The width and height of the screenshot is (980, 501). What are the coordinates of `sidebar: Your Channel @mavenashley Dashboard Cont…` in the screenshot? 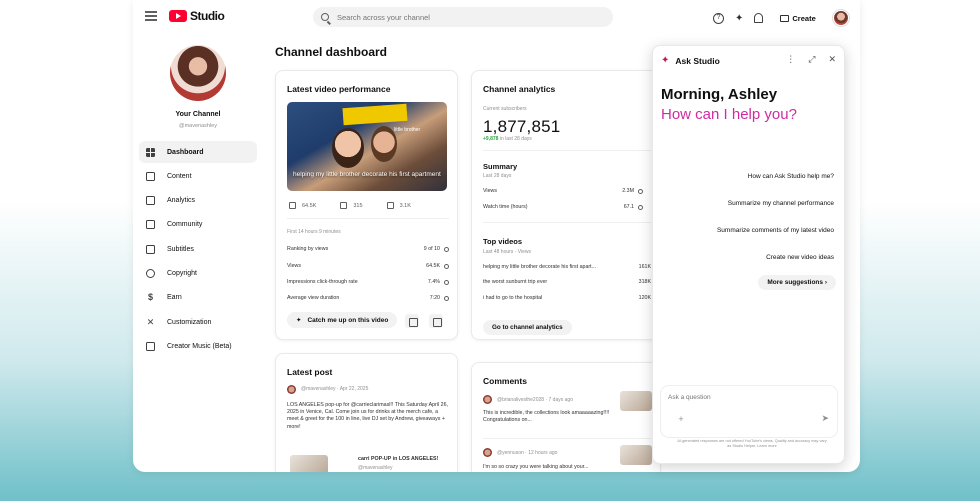 It's located at (198, 253).